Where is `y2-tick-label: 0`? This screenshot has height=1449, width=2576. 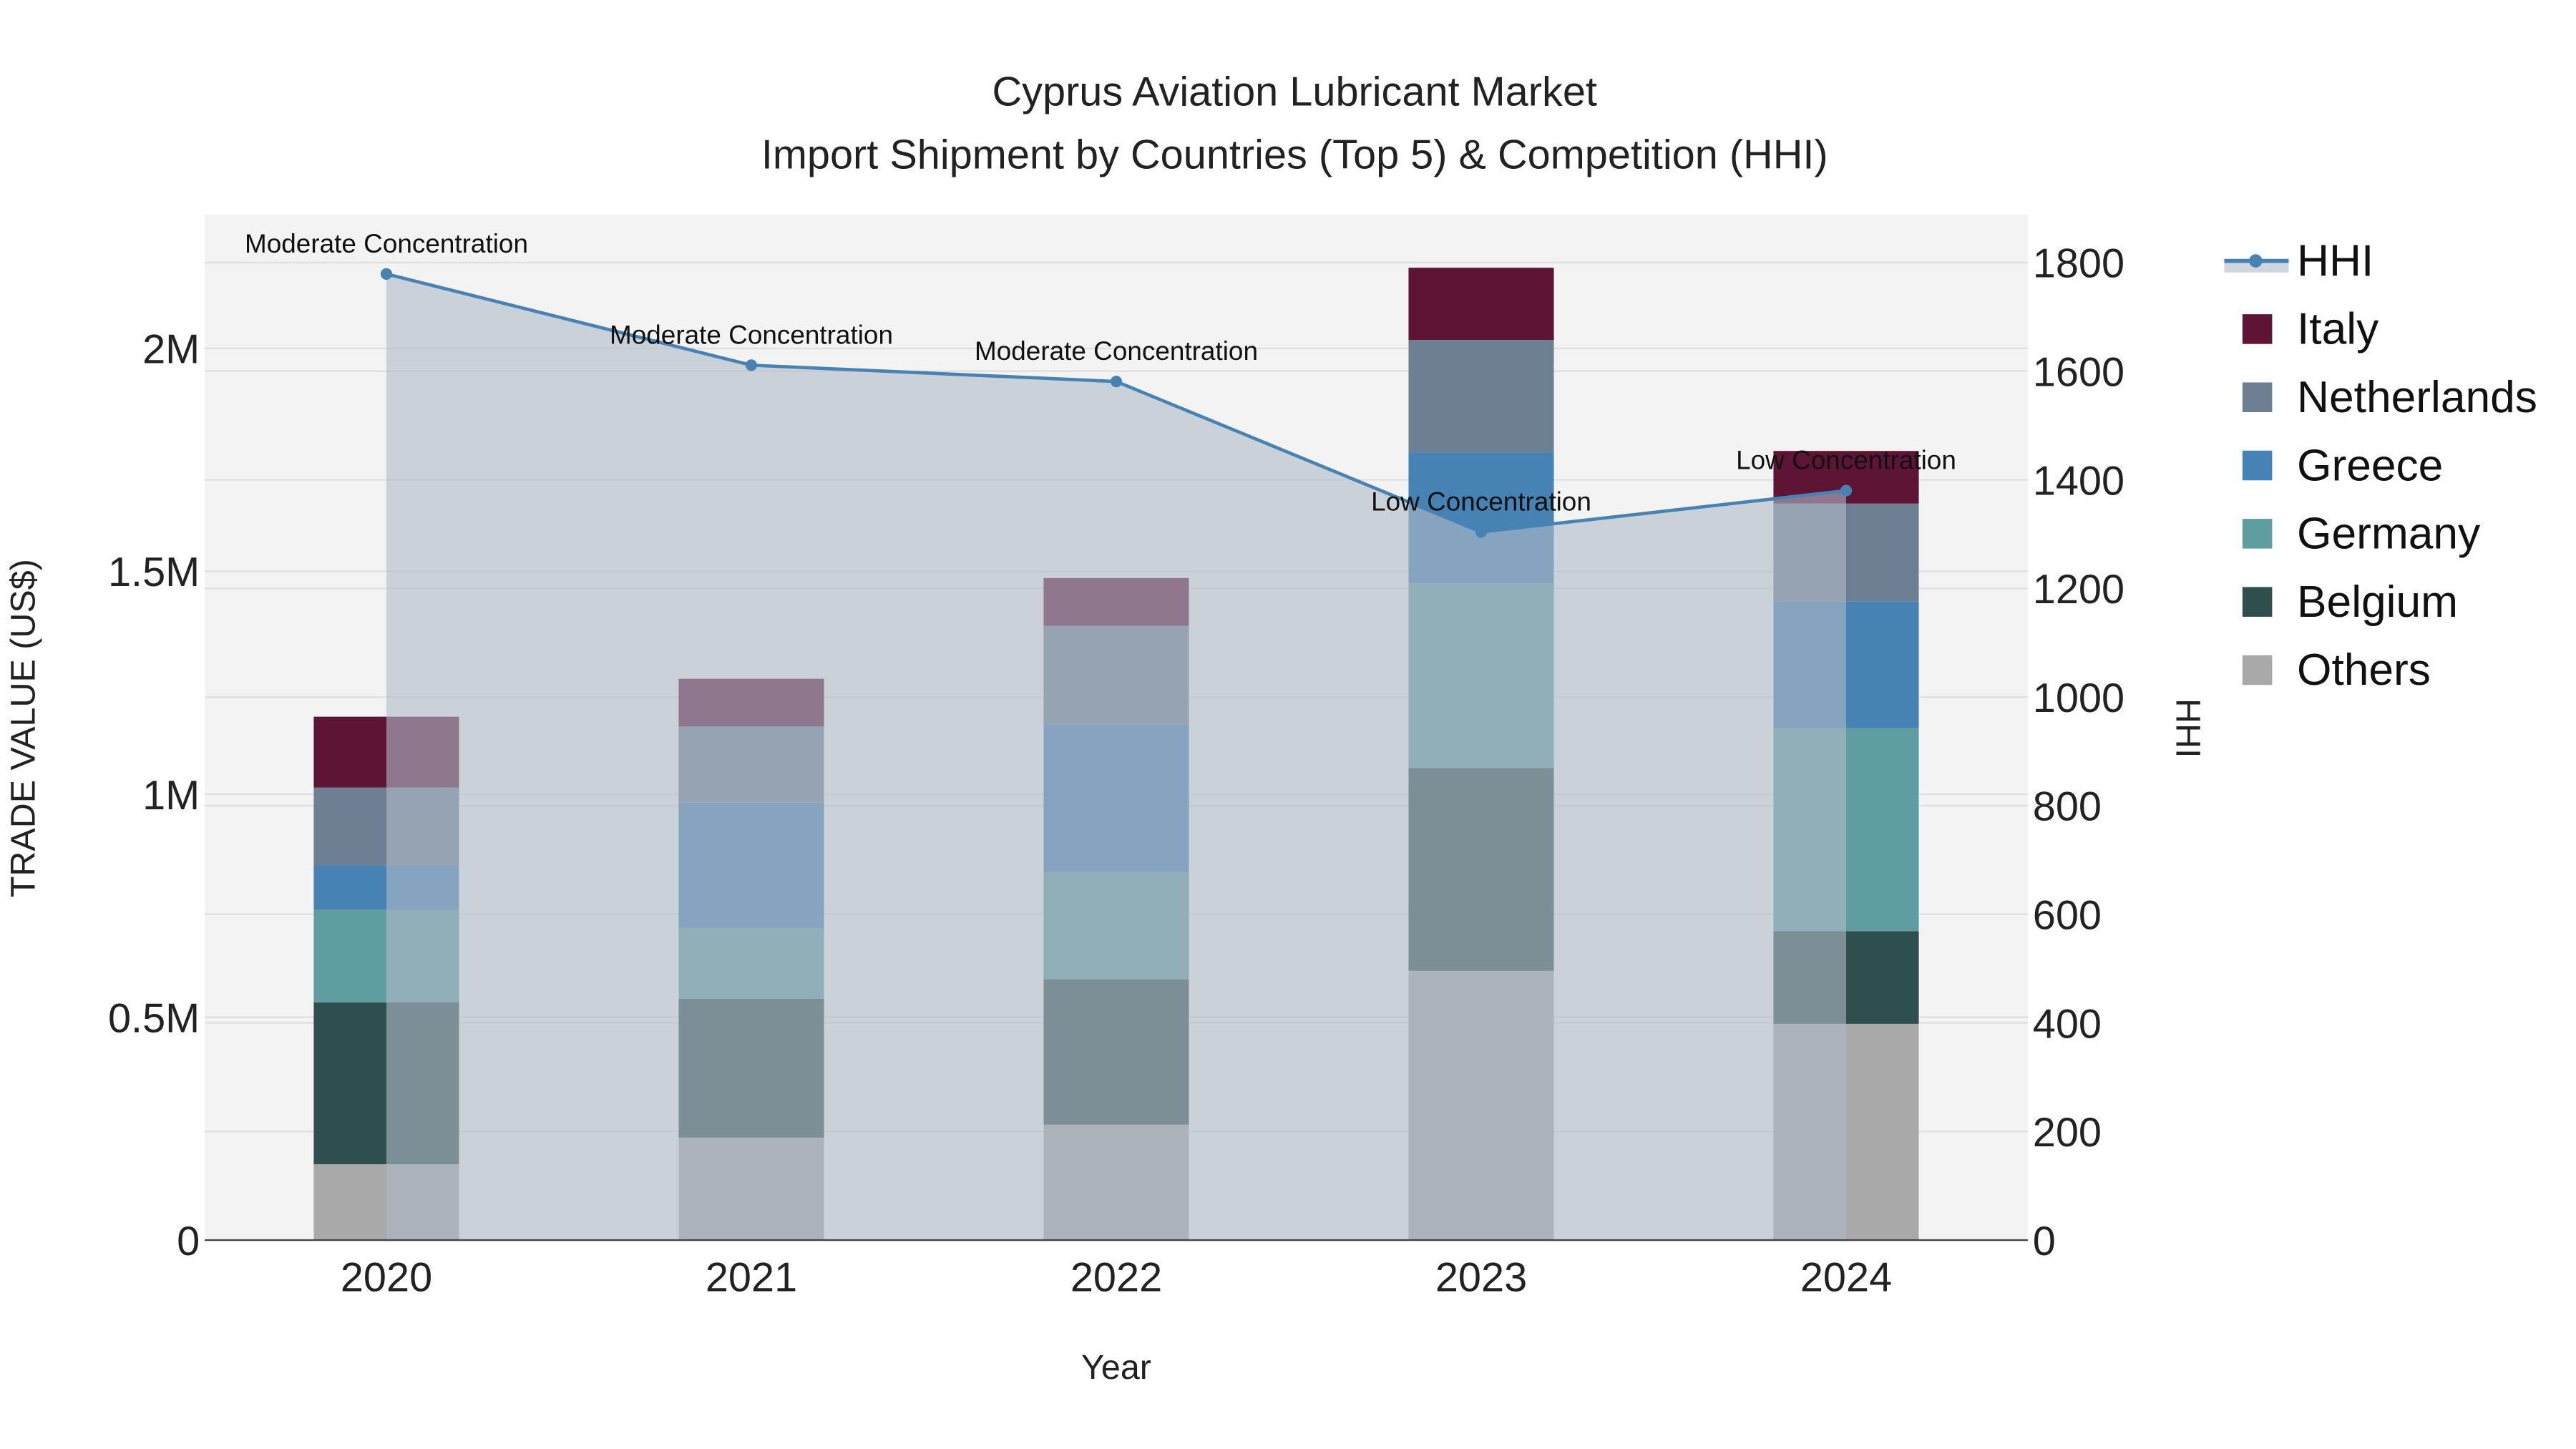 y2-tick-label: 0 is located at coordinates (2044, 1241).